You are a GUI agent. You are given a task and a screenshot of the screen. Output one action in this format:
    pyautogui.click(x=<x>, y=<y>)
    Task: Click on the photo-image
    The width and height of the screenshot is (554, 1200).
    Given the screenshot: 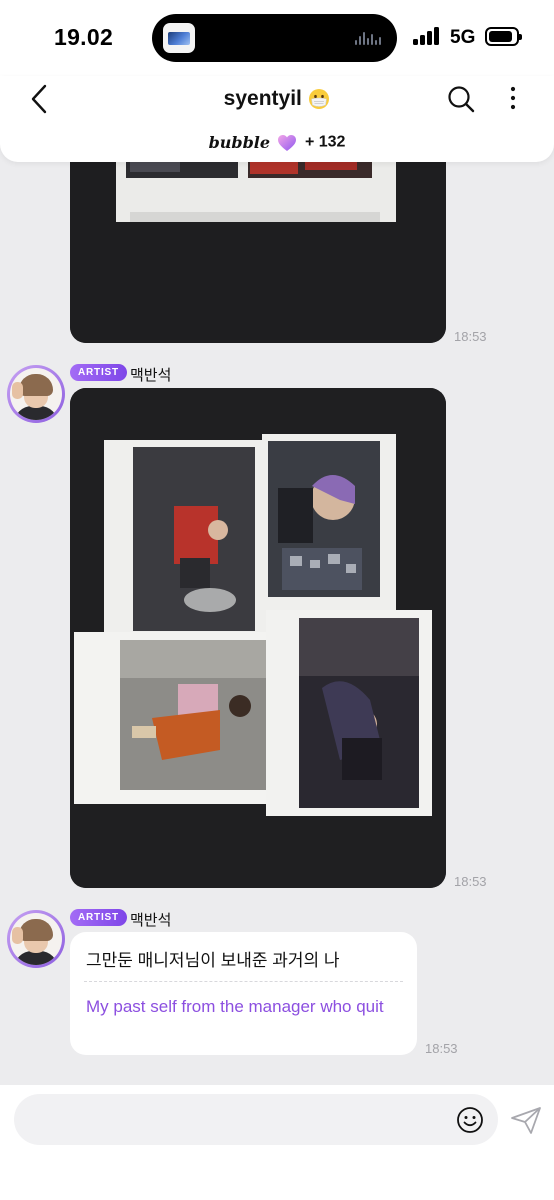 What is the action you would take?
    pyautogui.click(x=258, y=241)
    